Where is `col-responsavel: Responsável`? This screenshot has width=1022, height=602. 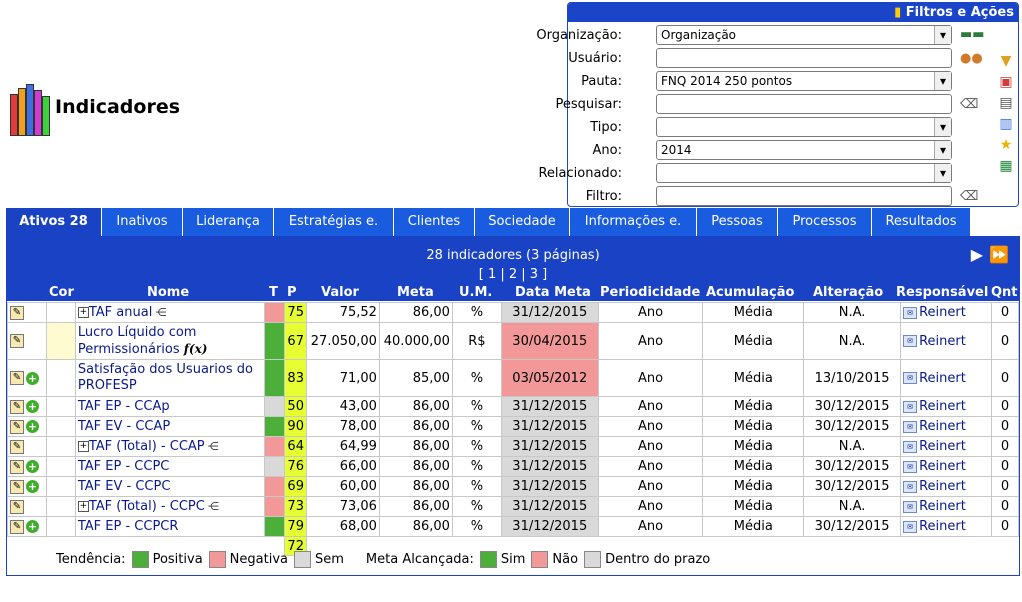 col-responsavel: Responsável is located at coordinates (942, 292).